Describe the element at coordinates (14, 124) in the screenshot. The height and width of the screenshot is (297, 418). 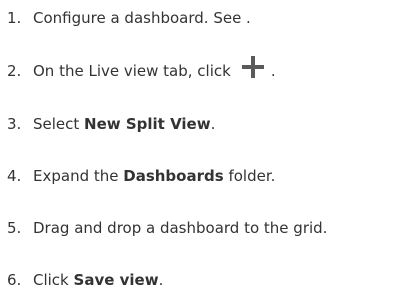
I see `step-number: 3.` at that location.